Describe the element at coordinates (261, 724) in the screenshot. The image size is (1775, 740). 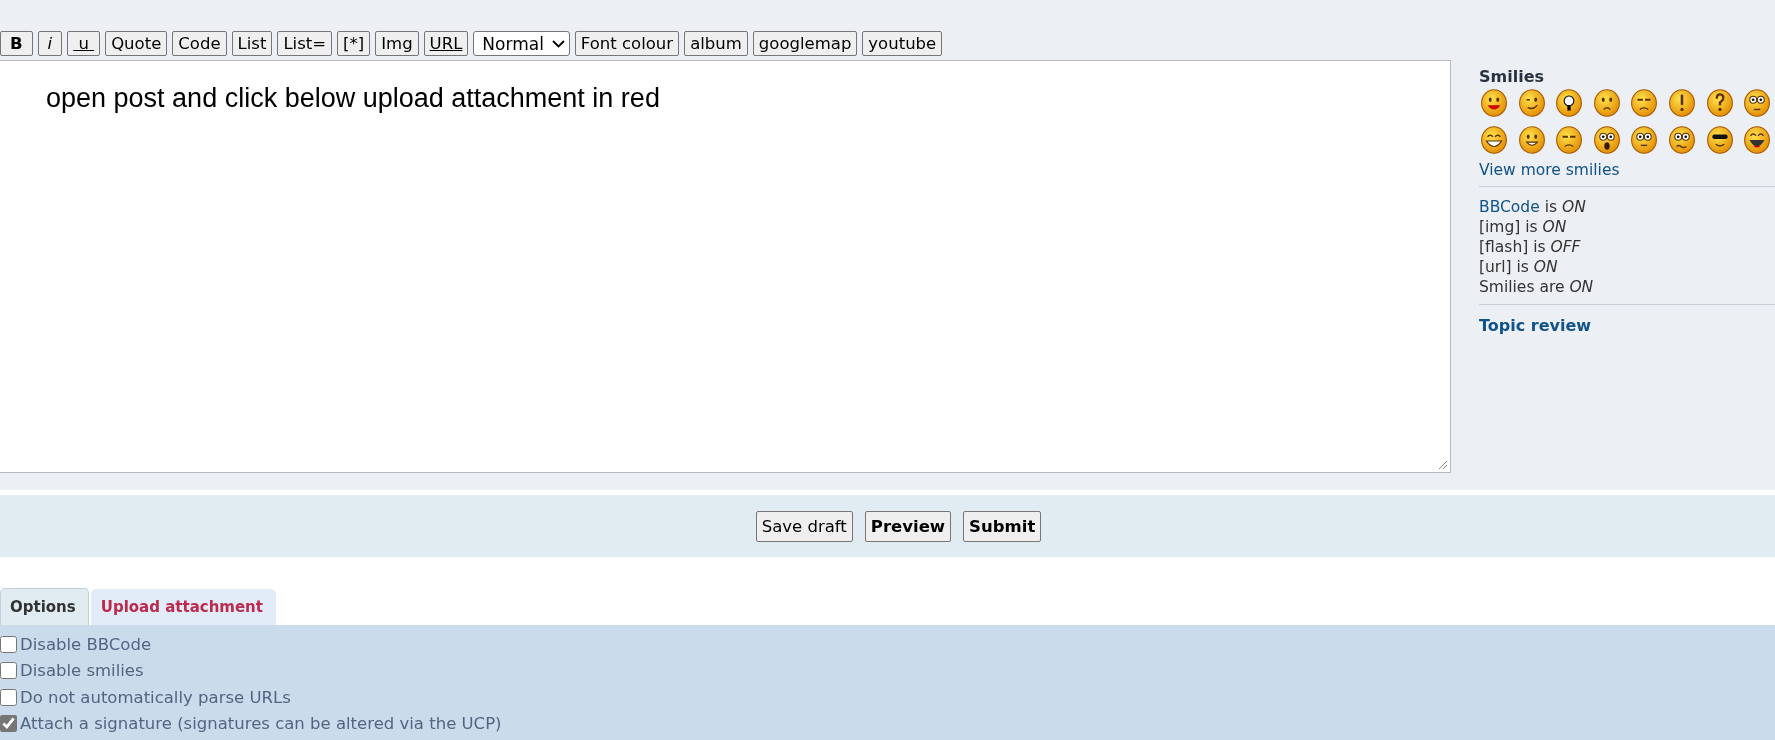
I see `option-label: Attach a signature (signatures can be altered via the UCP)` at that location.